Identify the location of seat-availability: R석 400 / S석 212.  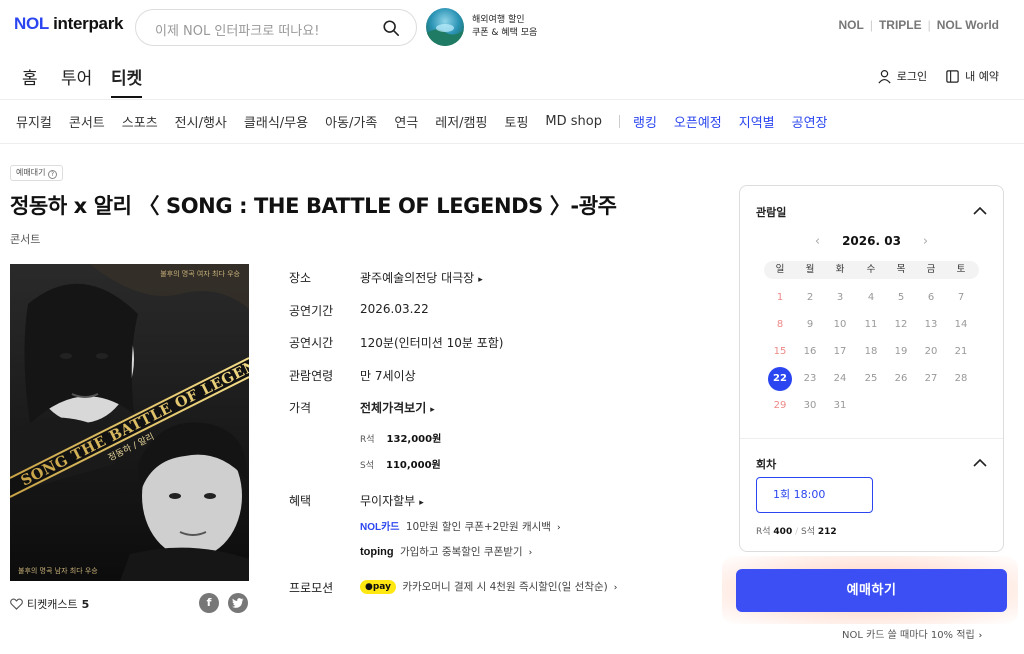
(796, 532).